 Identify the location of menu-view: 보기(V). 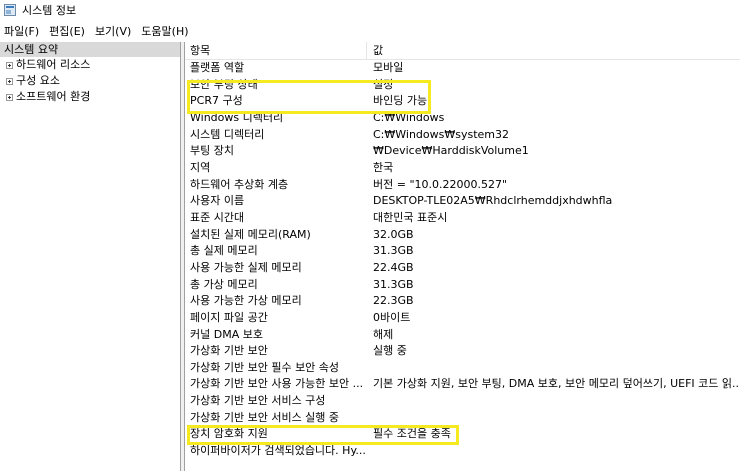
(113, 31).